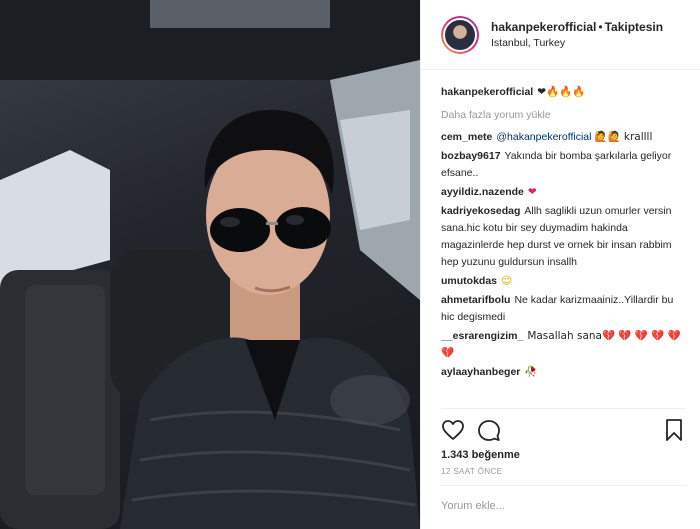 Image resolution: width=700 pixels, height=529 pixels. Describe the element at coordinates (480, 372) in the screenshot. I see `comment-username: aylaayhanbeger` at that location.